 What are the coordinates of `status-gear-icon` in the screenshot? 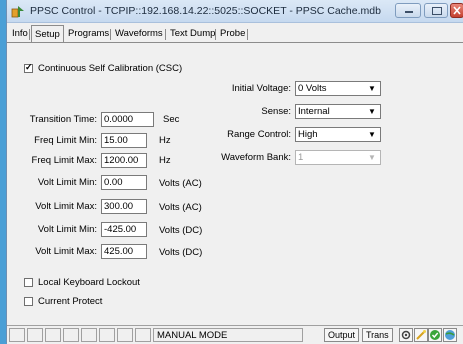 It's located at (406, 335).